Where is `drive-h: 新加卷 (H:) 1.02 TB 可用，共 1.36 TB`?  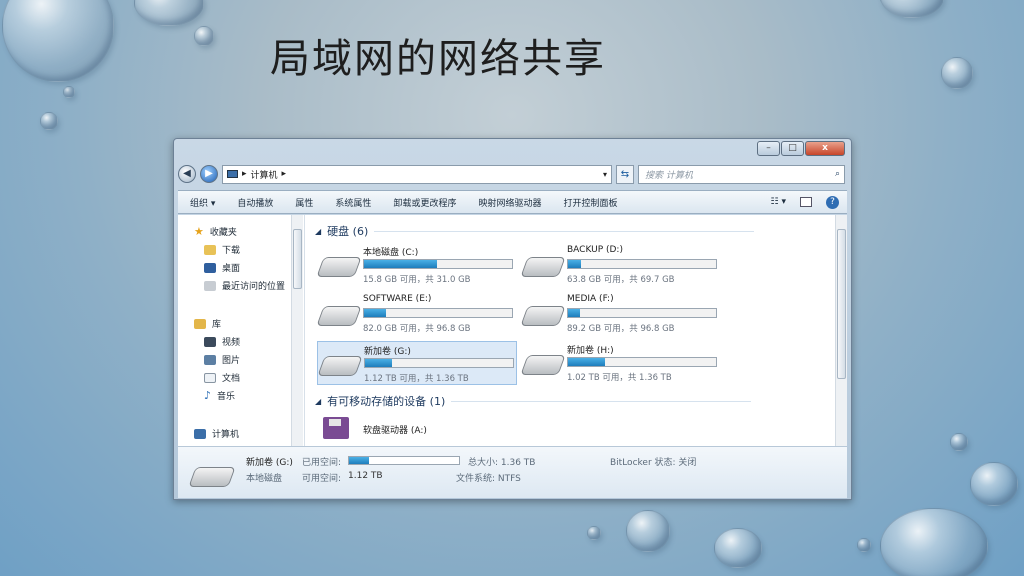 drive-h: 新加卷 (H:) 1.02 TB 可用，共 1.36 TB is located at coordinates (620, 363).